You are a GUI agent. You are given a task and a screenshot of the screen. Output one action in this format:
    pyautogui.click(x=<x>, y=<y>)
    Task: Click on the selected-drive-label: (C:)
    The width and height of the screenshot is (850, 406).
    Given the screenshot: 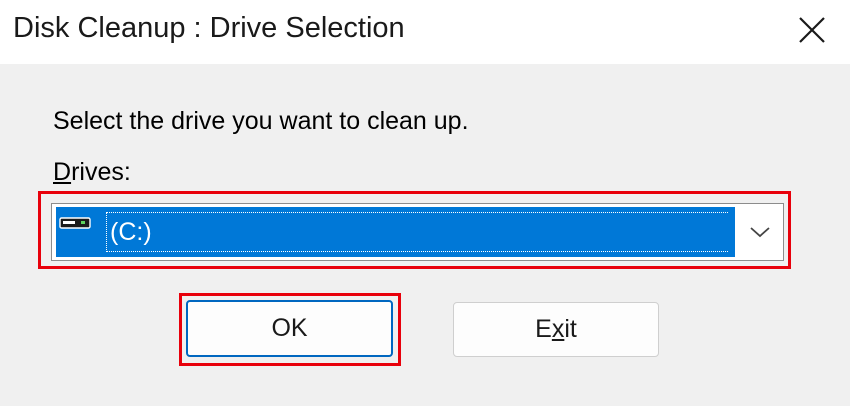 What is the action you would take?
    pyautogui.click(x=417, y=232)
    